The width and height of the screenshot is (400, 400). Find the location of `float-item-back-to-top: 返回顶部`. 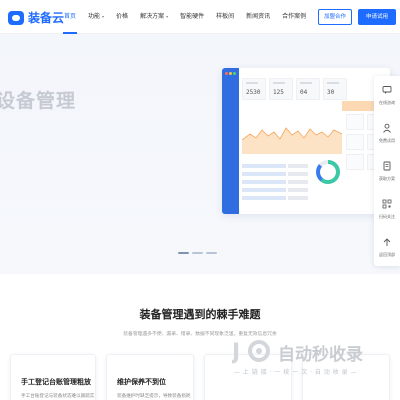

float-item-back-to-top: 返回顶部 is located at coordinates (387, 248).